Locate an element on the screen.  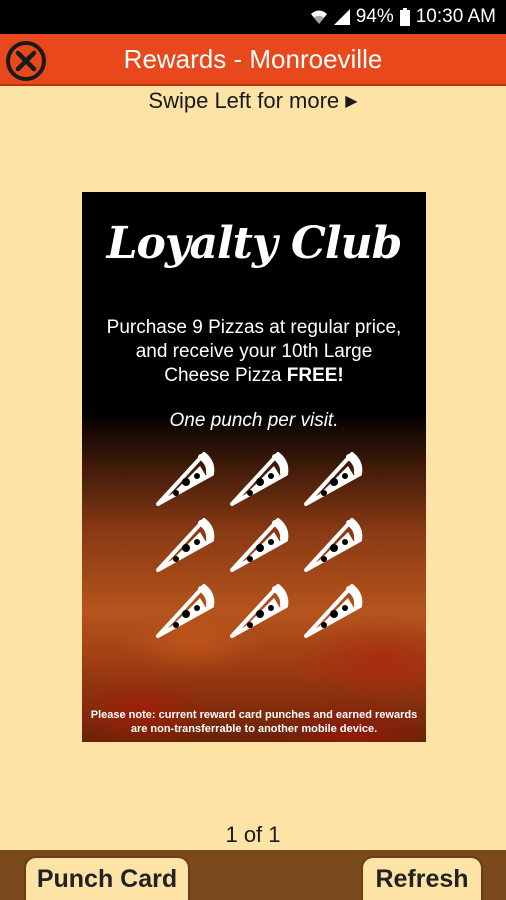
triangle-right-icon: ▶ is located at coordinates (351, 101).